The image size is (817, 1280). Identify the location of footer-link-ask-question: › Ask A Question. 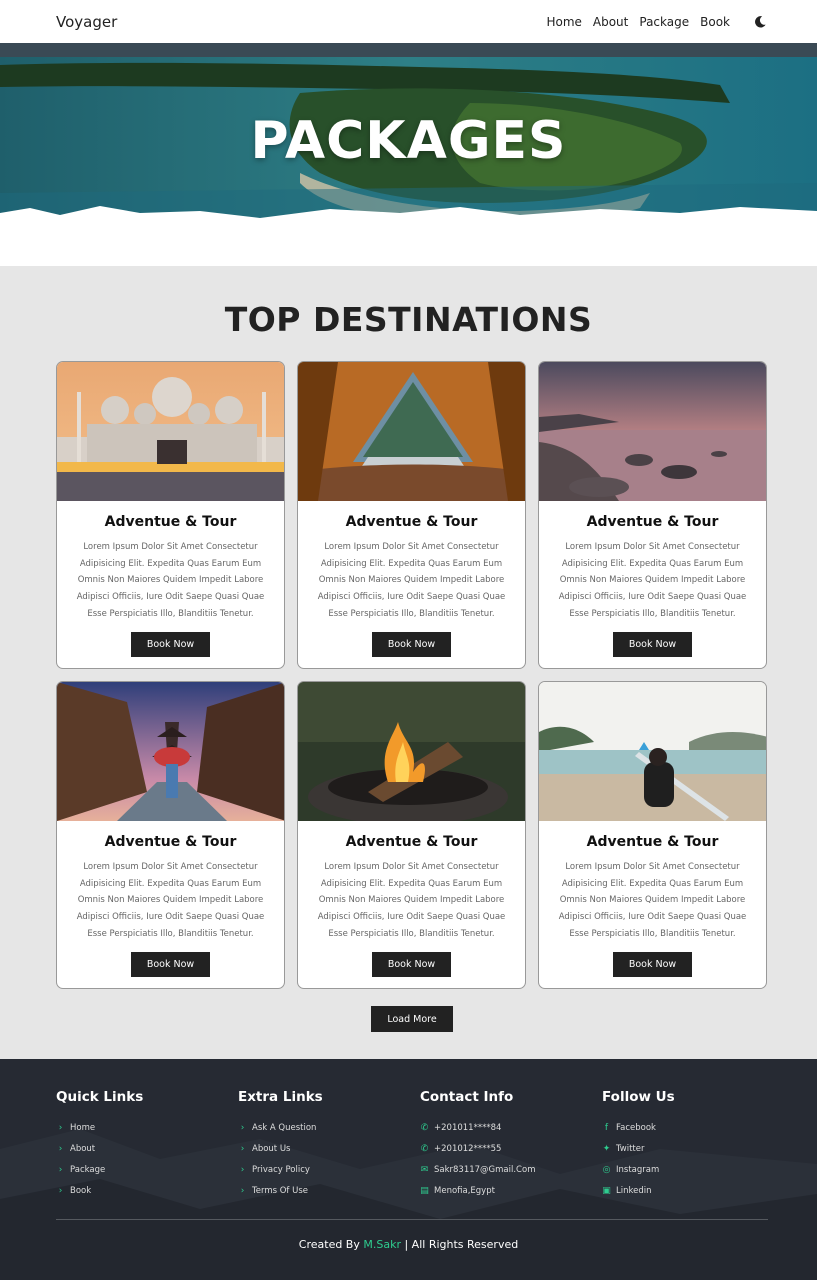
(328, 1127).